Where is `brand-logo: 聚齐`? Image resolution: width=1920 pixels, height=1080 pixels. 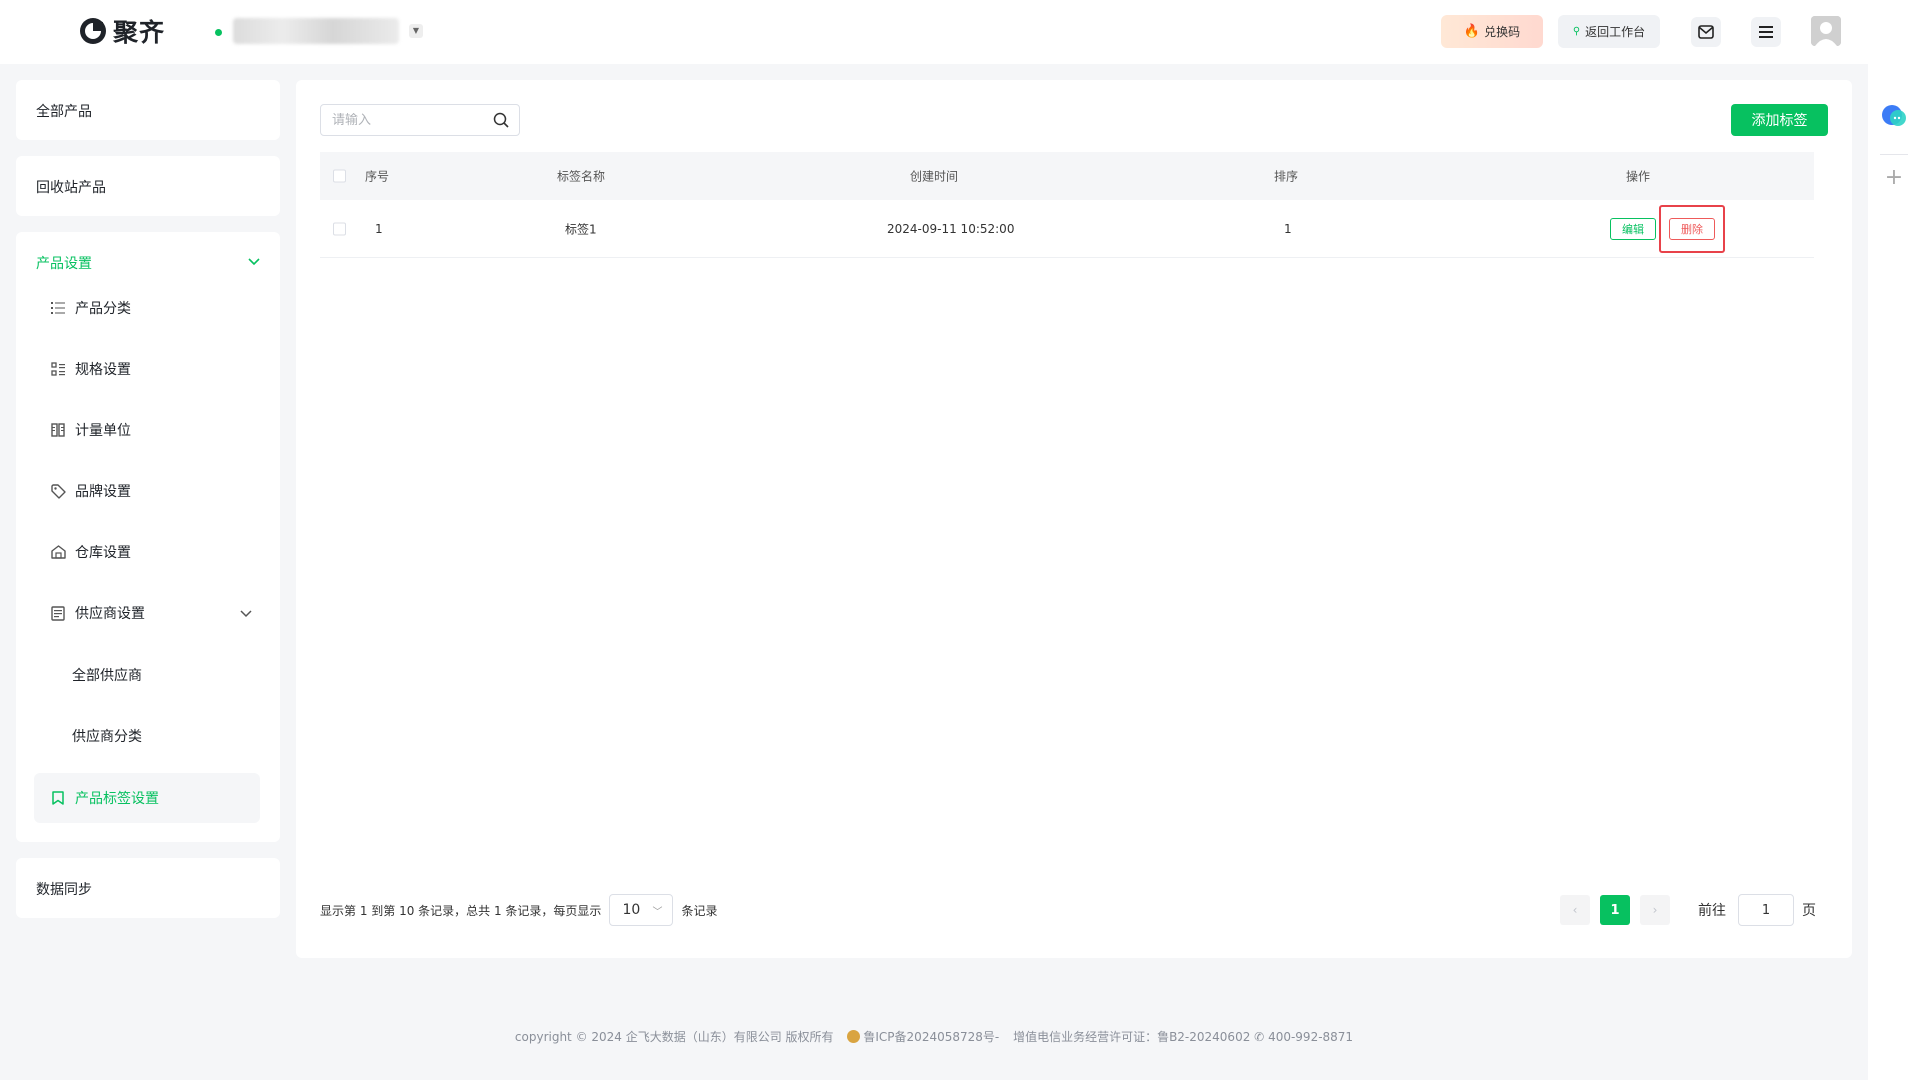 brand-logo: 聚齐 is located at coordinates (121, 31).